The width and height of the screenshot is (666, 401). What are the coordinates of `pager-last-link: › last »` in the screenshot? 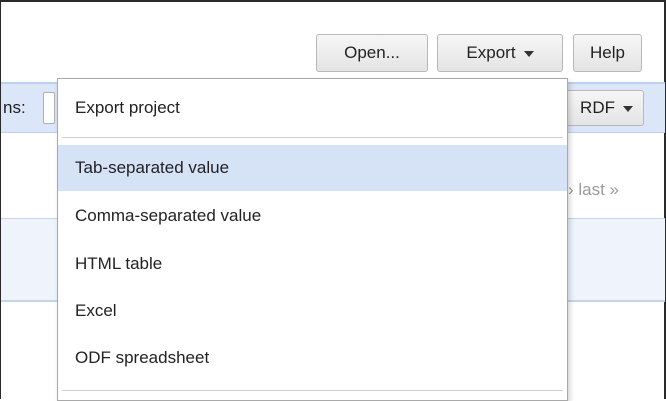 It's located at (593, 190).